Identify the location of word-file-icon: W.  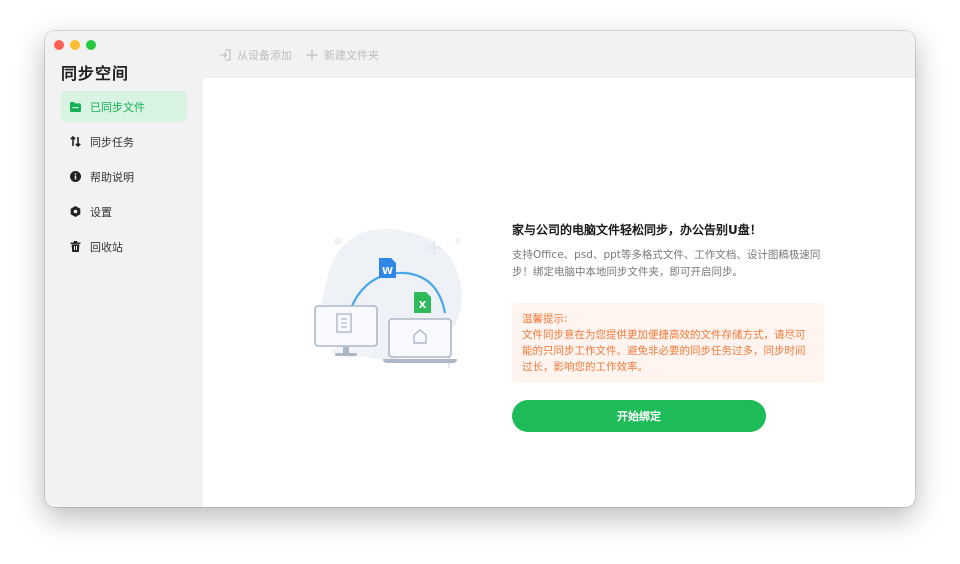
(387, 271).